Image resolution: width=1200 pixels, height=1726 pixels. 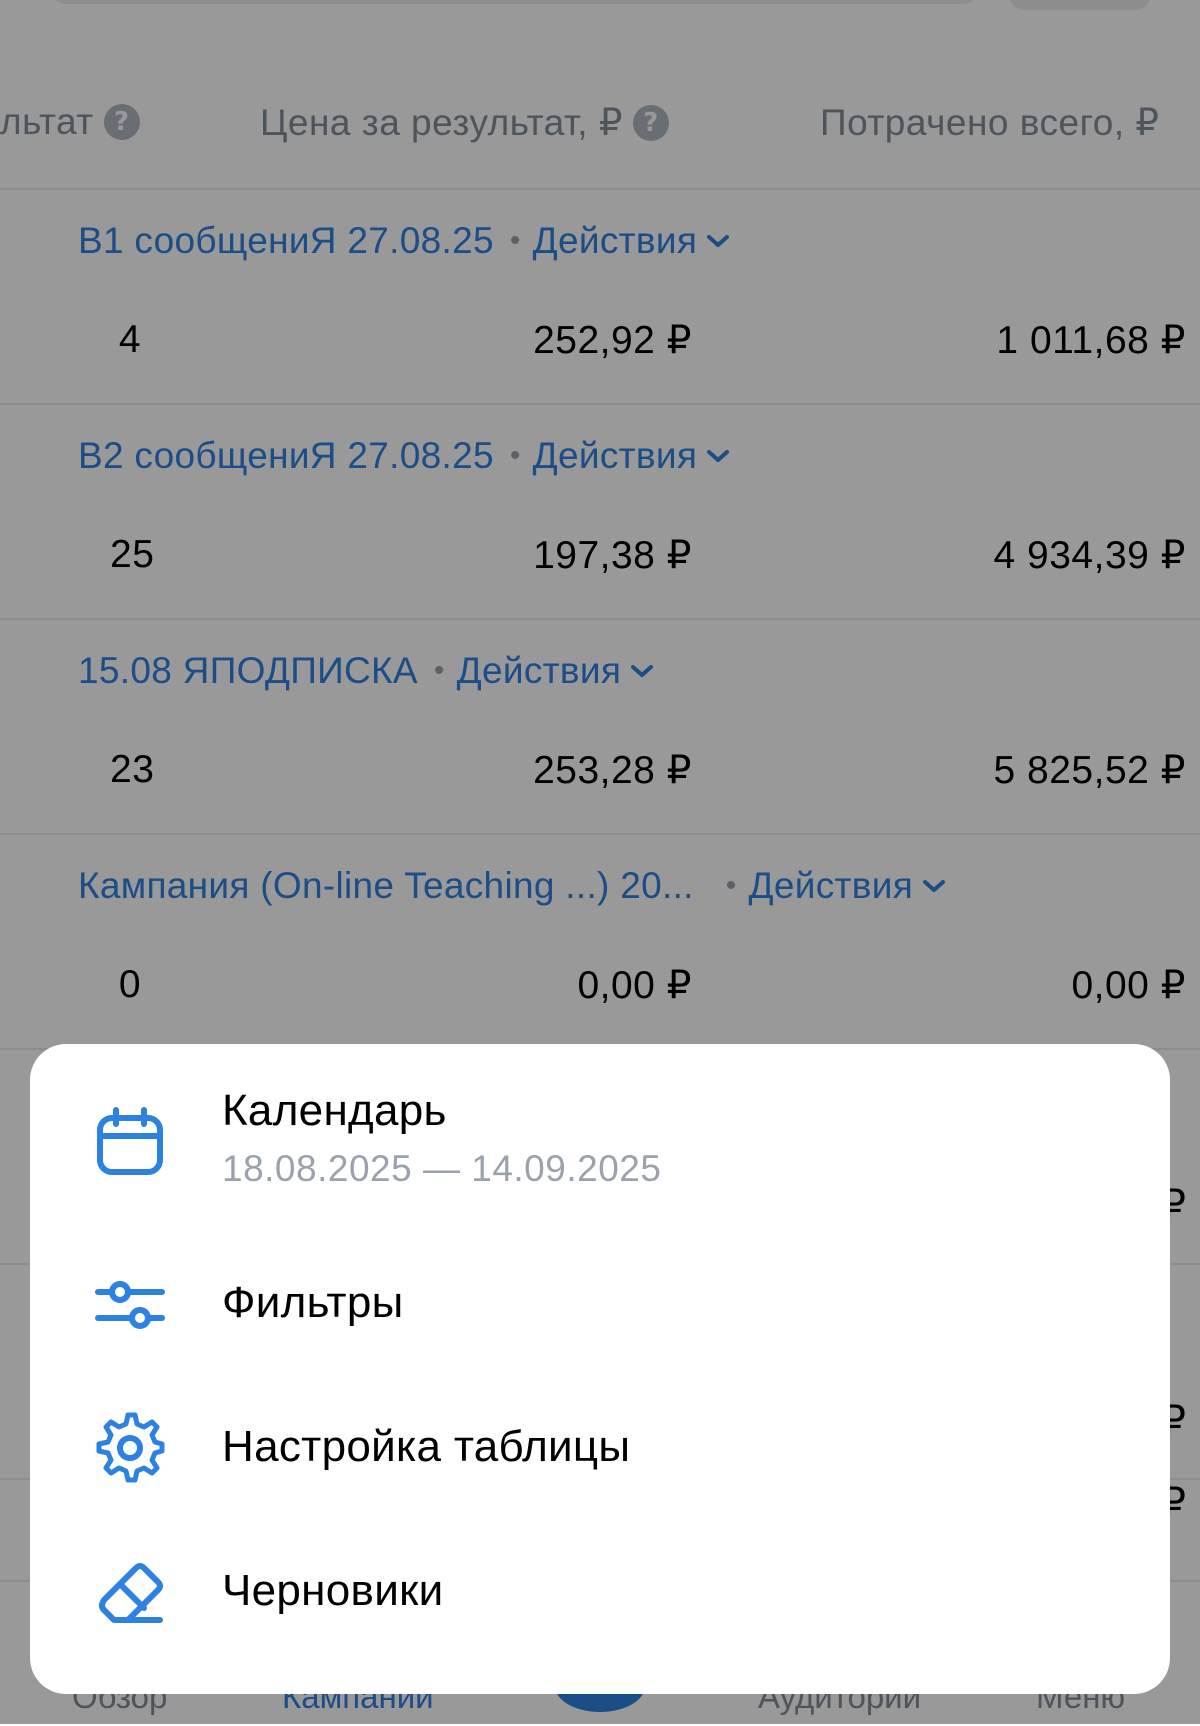 I want to click on calendar-date-range: 18.08.2025 — 14.09.2025, so click(x=442, y=1168).